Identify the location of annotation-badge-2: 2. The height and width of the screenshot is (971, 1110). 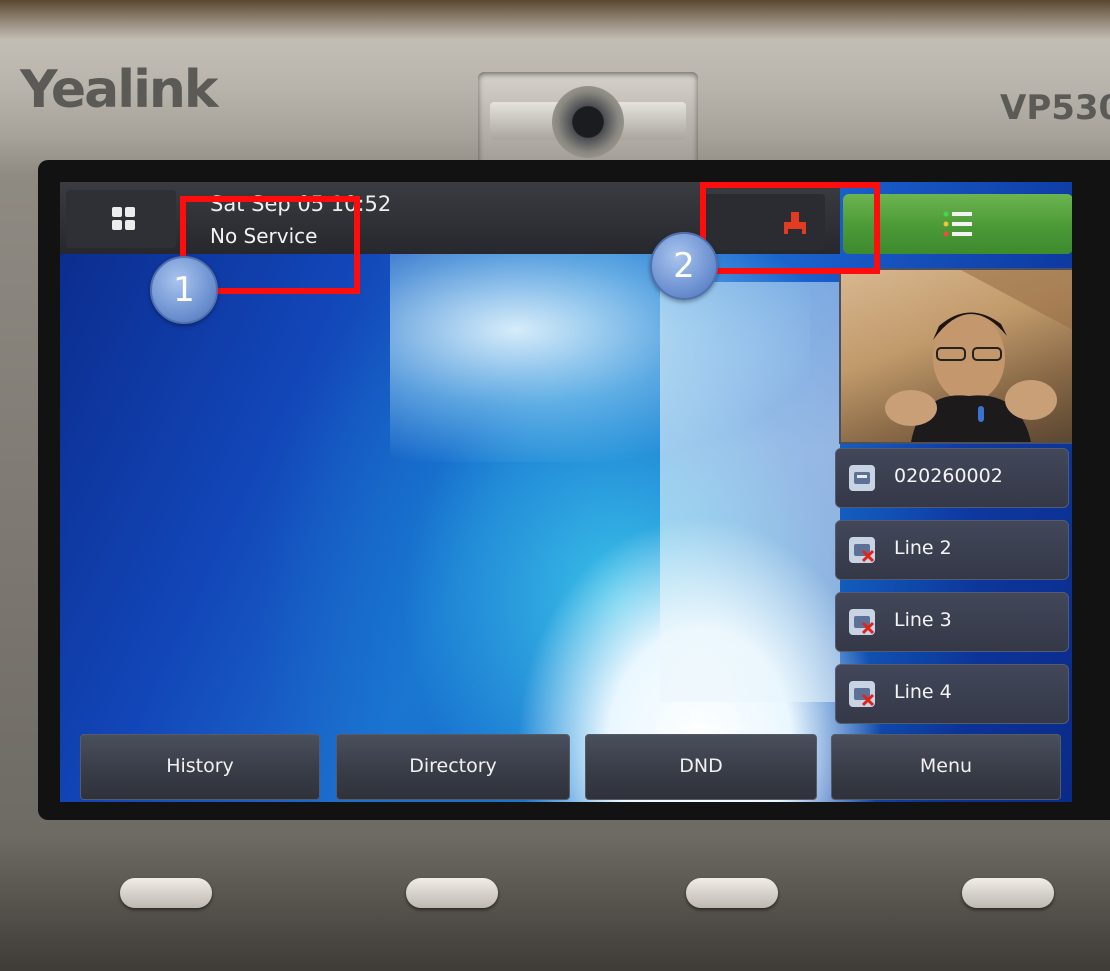
(684, 266).